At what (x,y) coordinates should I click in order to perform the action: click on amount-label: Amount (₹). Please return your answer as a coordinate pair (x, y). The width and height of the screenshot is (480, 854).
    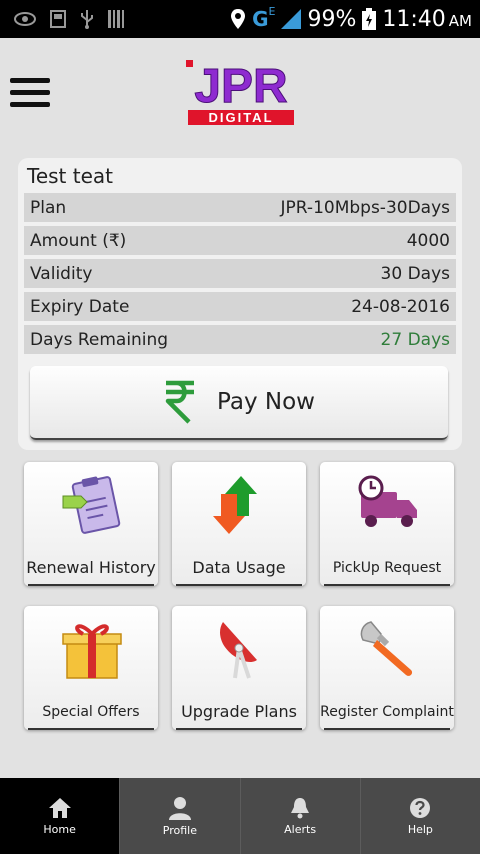
    Looking at the image, I should click on (78, 240).